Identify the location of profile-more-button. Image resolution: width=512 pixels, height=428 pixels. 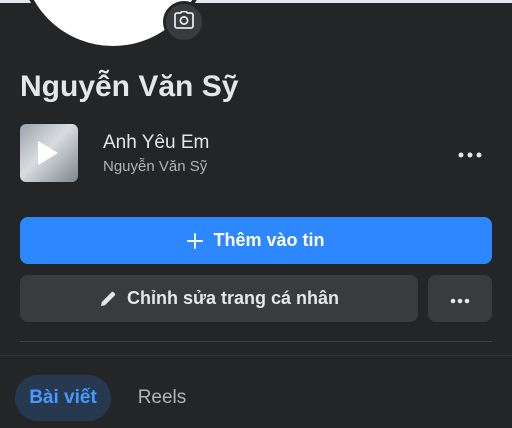
(460, 298).